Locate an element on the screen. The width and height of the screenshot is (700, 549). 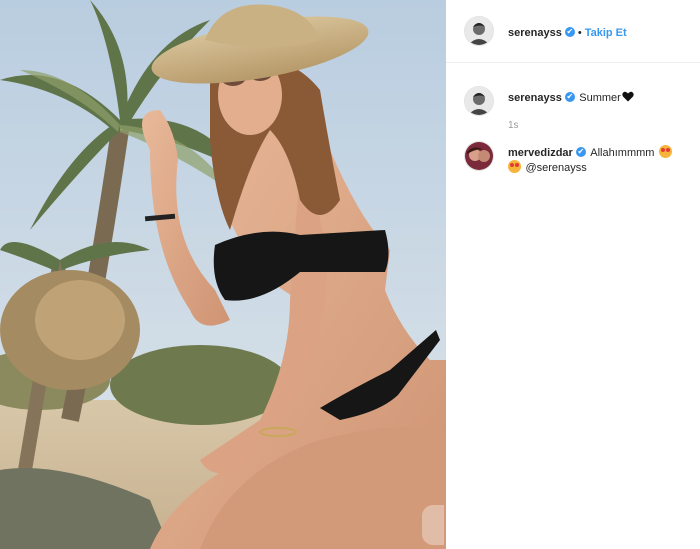
caption-avatar is located at coordinates (479, 101).